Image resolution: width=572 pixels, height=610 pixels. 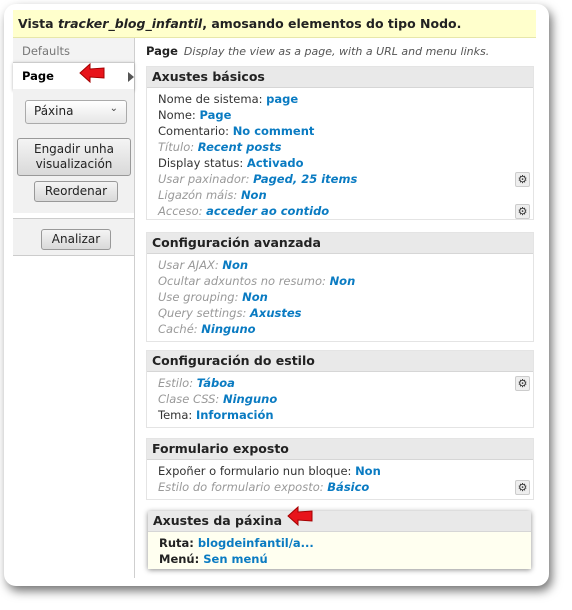 What do you see at coordinates (203, 265) in the screenshot?
I see `setting-label: Usar AJAX: Non` at bounding box center [203, 265].